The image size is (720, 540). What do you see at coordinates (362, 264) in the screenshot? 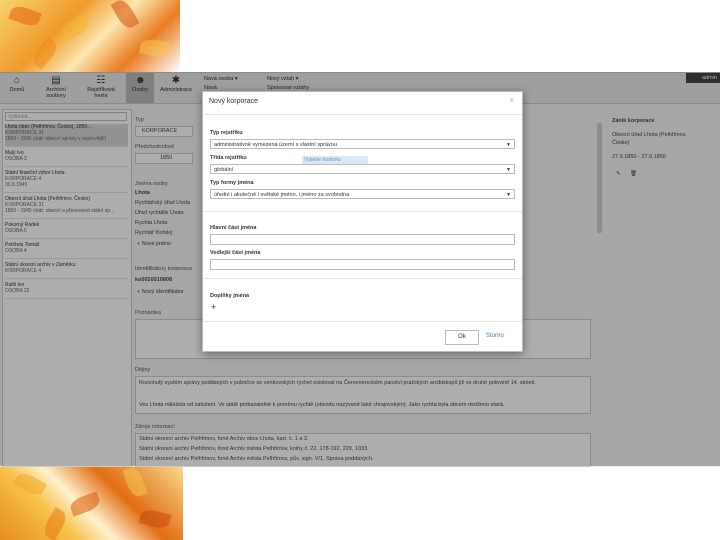
I see `side-name-part-input` at bounding box center [362, 264].